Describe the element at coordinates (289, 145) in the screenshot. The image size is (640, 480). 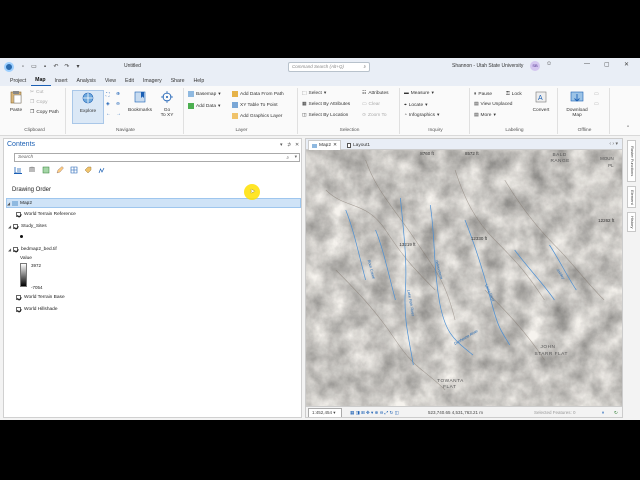
I see `pin-icon: ⊅` at that location.